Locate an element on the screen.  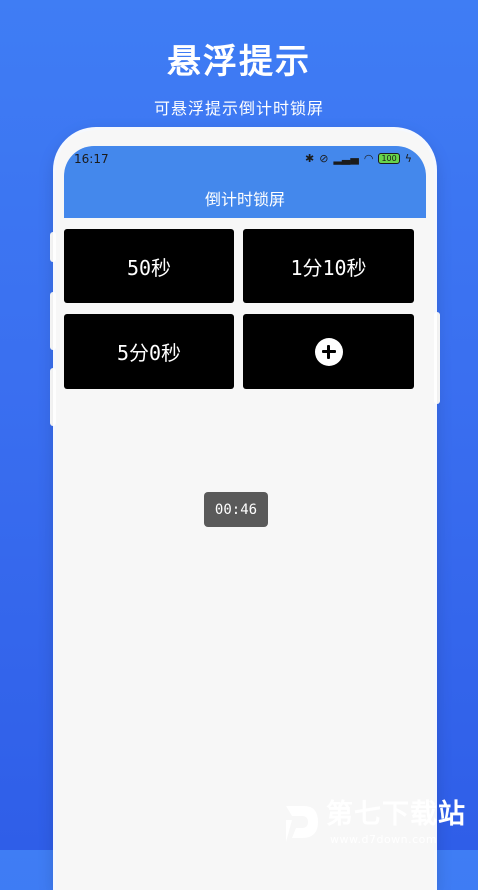
charging-icon: ϟ is located at coordinates (408, 158).